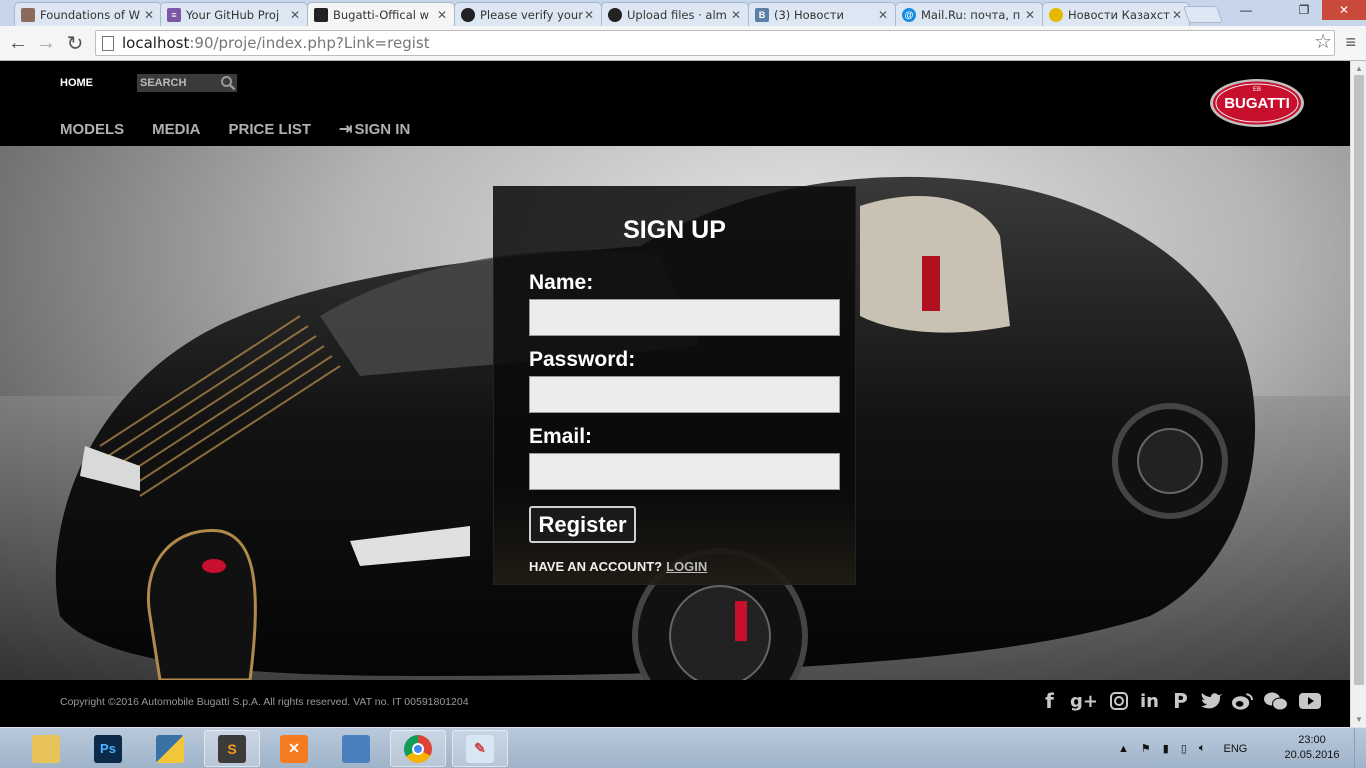 This screenshot has height=768, width=1366. I want to click on url-host: localhost, so click(156, 43).